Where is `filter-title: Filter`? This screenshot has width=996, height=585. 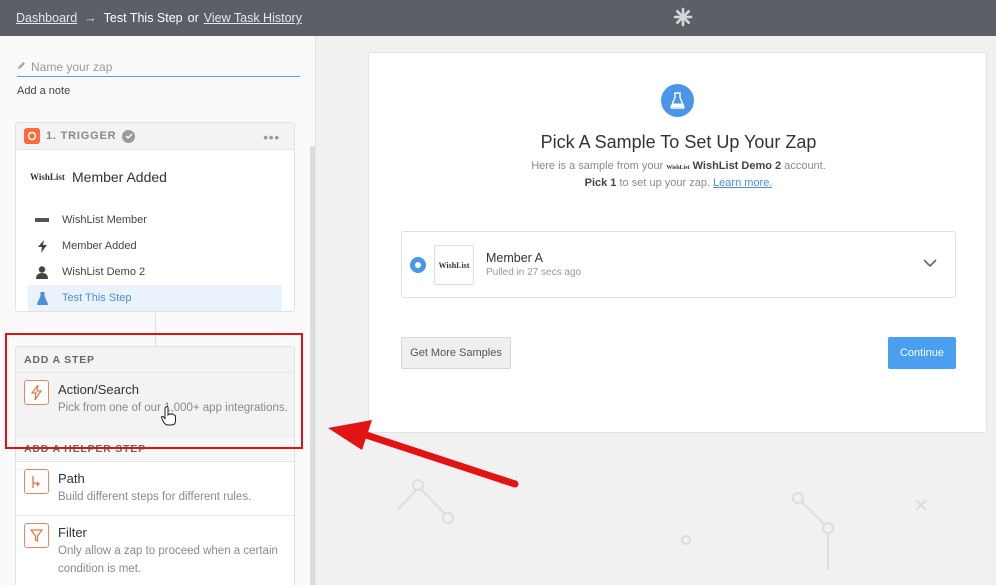 filter-title: Filter is located at coordinates (72, 532).